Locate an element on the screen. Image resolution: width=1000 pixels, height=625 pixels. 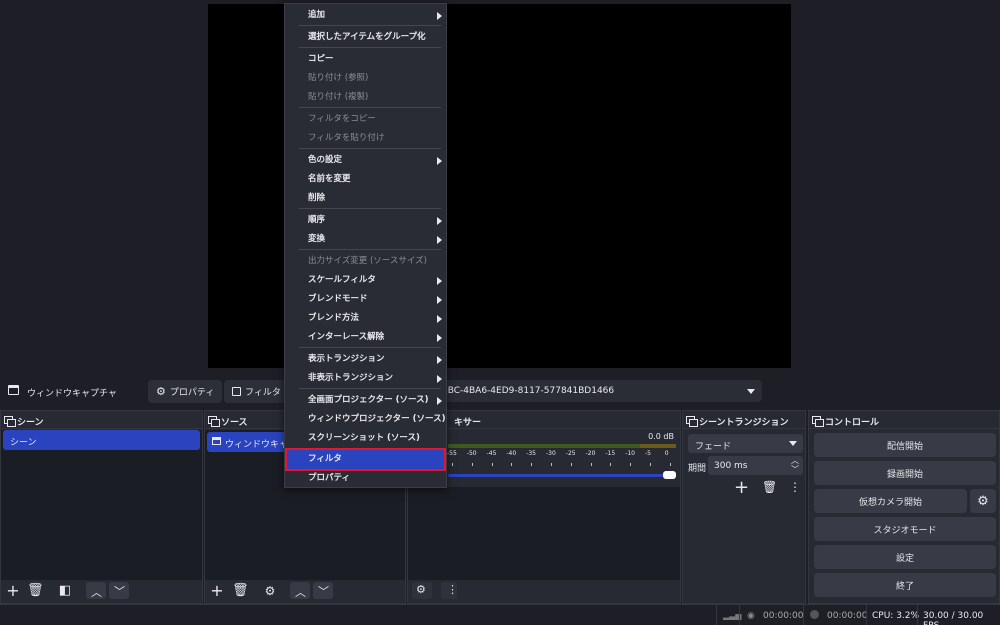
menu-item-0: 追加 is located at coordinates (365, 15).